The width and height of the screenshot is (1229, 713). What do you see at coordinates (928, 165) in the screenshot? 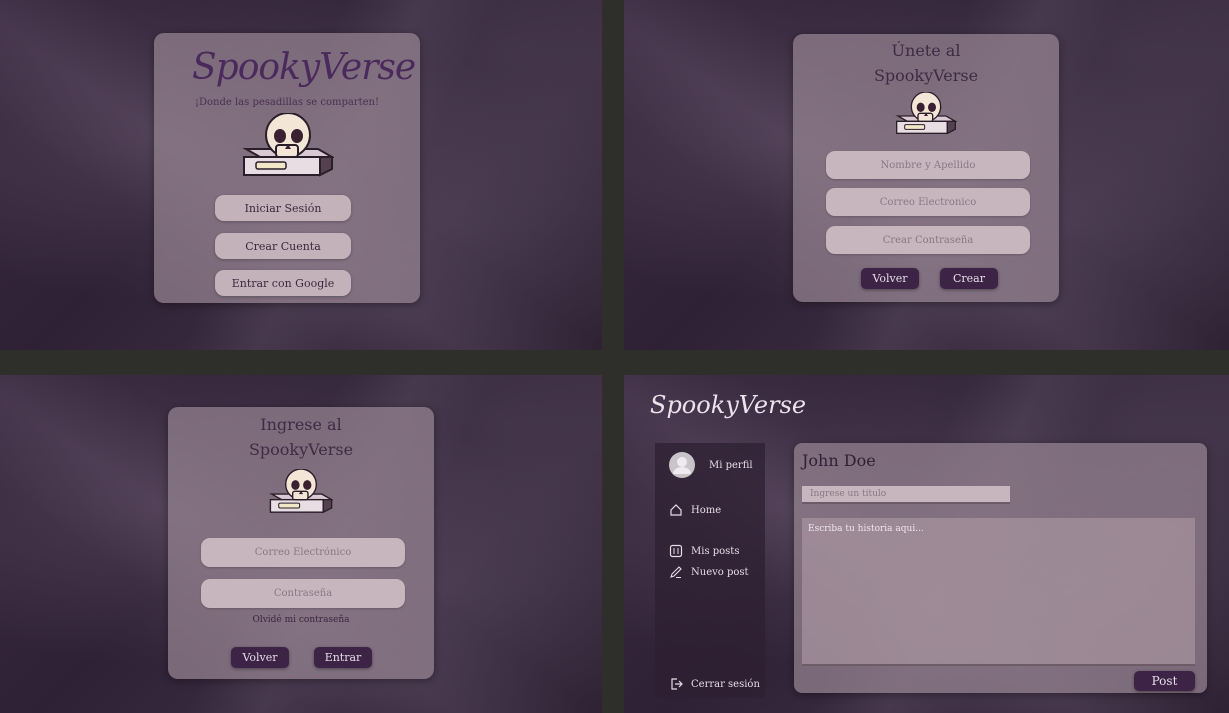
I see `name-input` at bounding box center [928, 165].